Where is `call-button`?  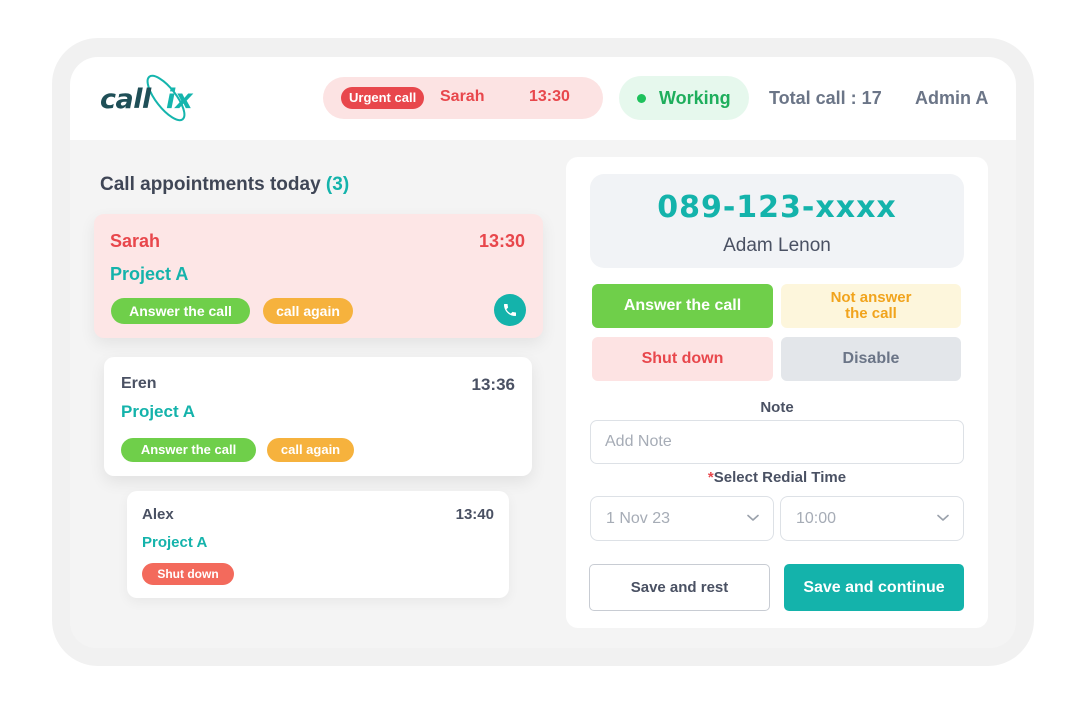 call-button is located at coordinates (510, 310).